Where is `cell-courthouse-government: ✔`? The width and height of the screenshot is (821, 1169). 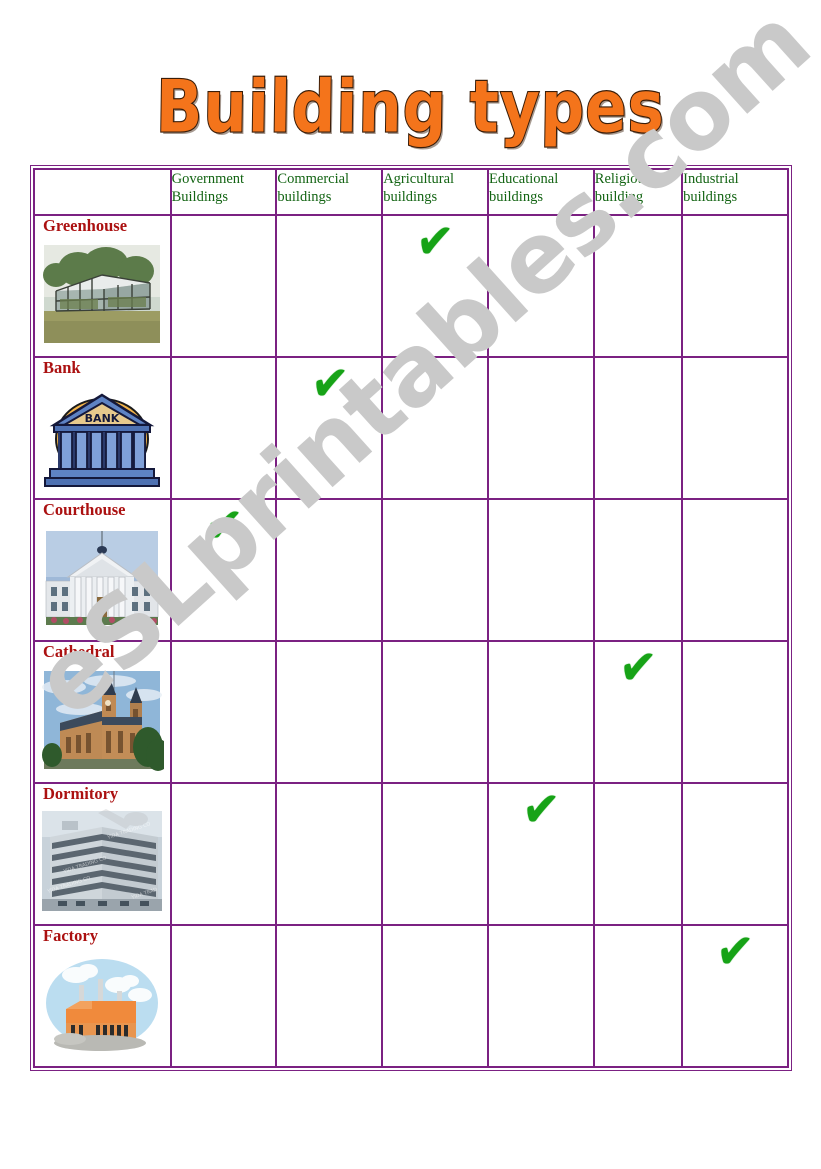 cell-courthouse-government: ✔ is located at coordinates (223, 567).